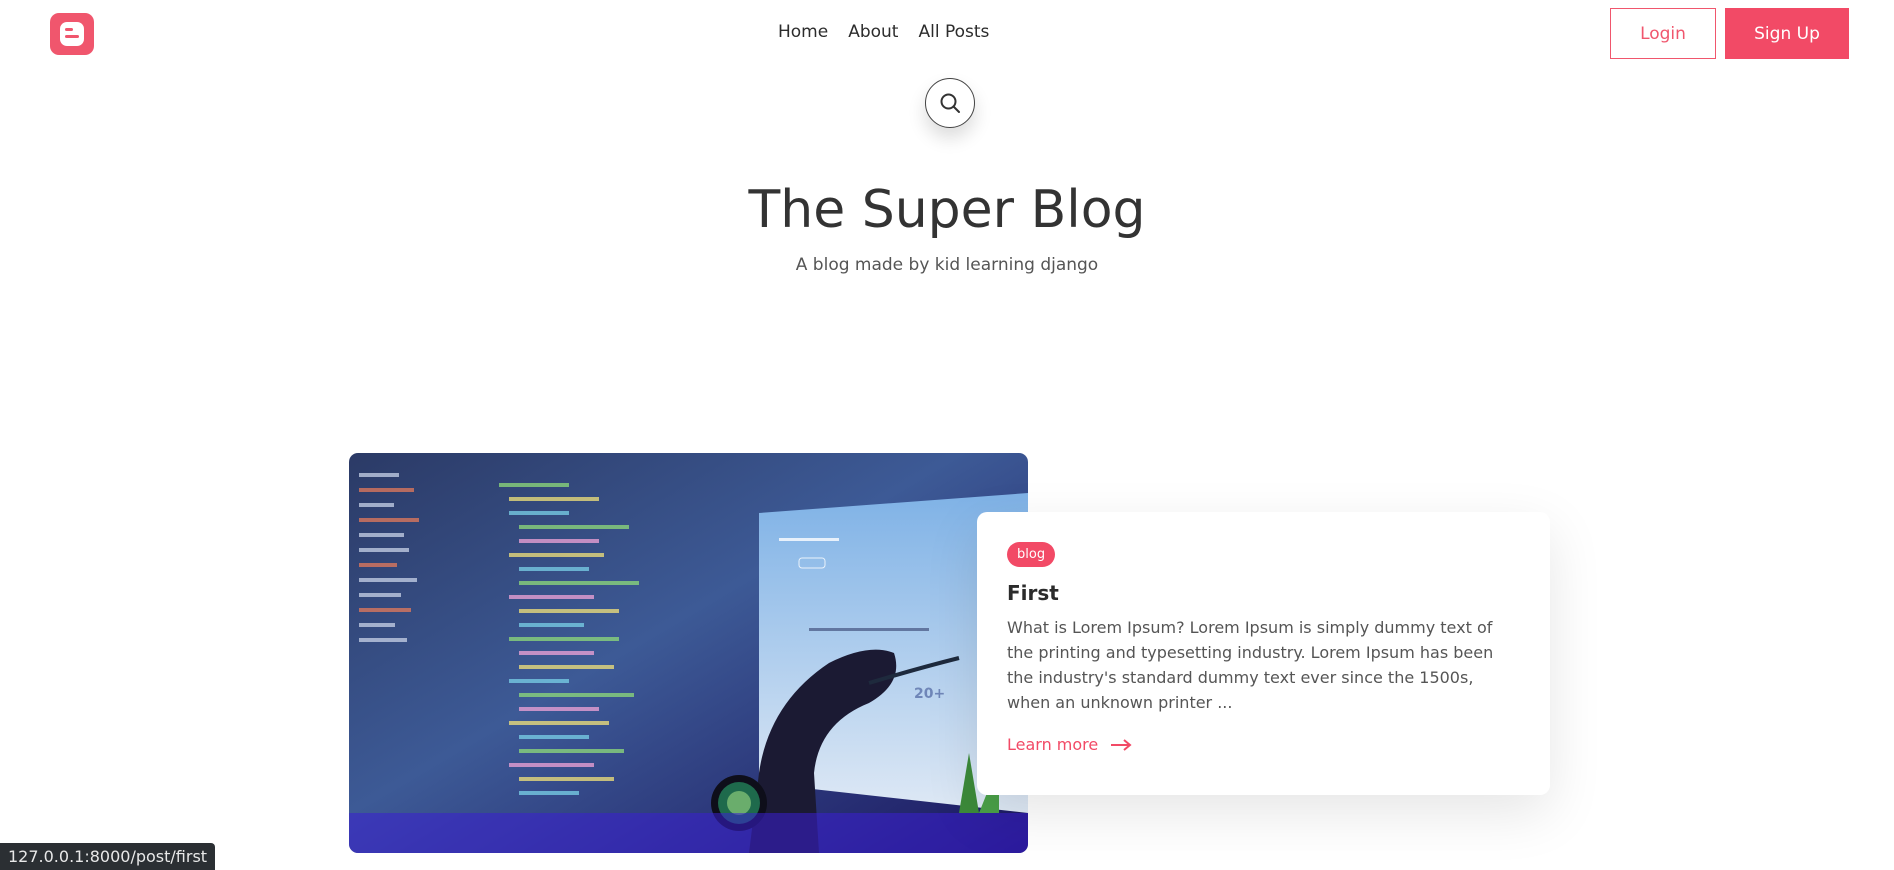 The image size is (1894, 870). I want to click on nav-about-link: About, so click(873, 32).